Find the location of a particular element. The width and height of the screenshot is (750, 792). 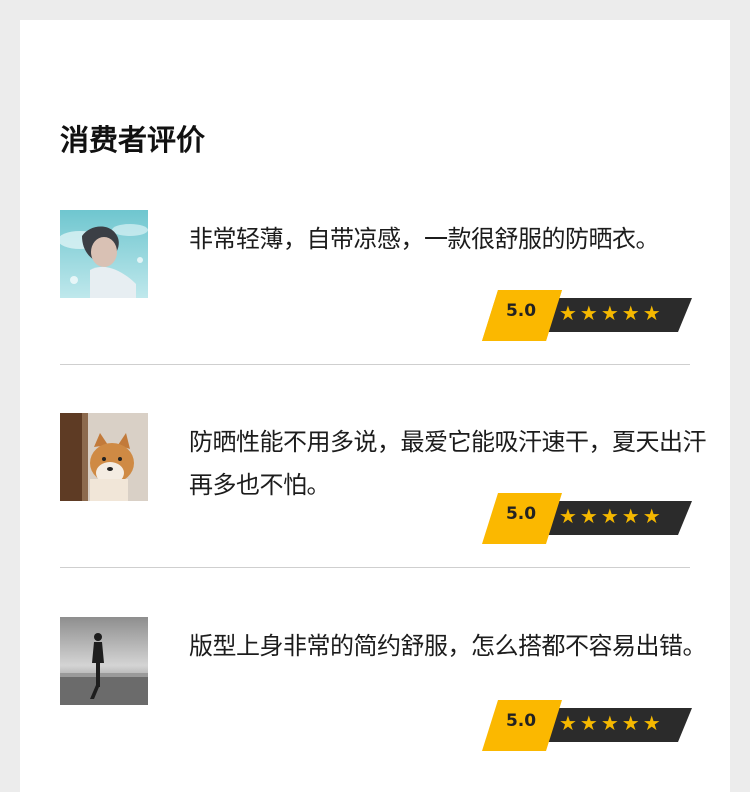

review-text: 版型上身非常的简约舒服，怎么搭都不容易出错。 is located at coordinates (448, 646).